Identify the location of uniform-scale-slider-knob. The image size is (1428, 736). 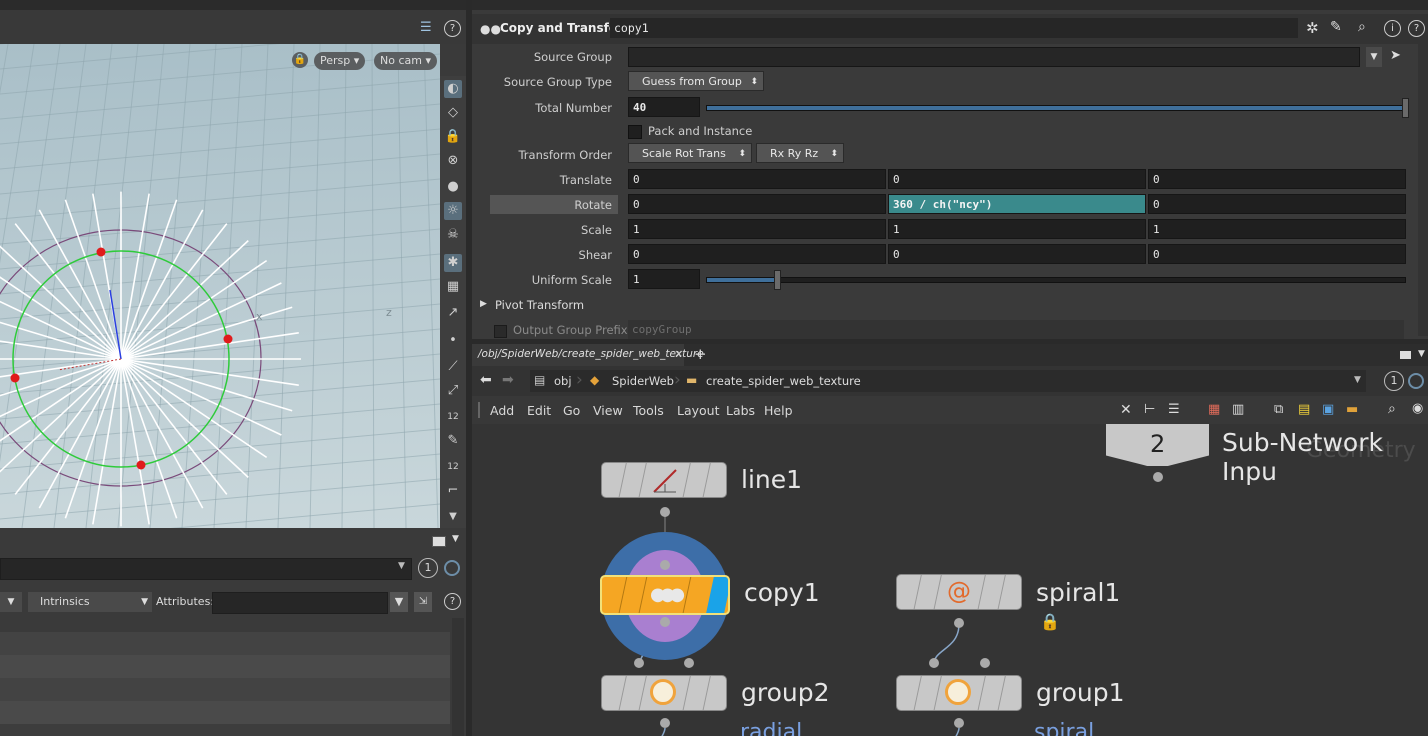
(777, 280).